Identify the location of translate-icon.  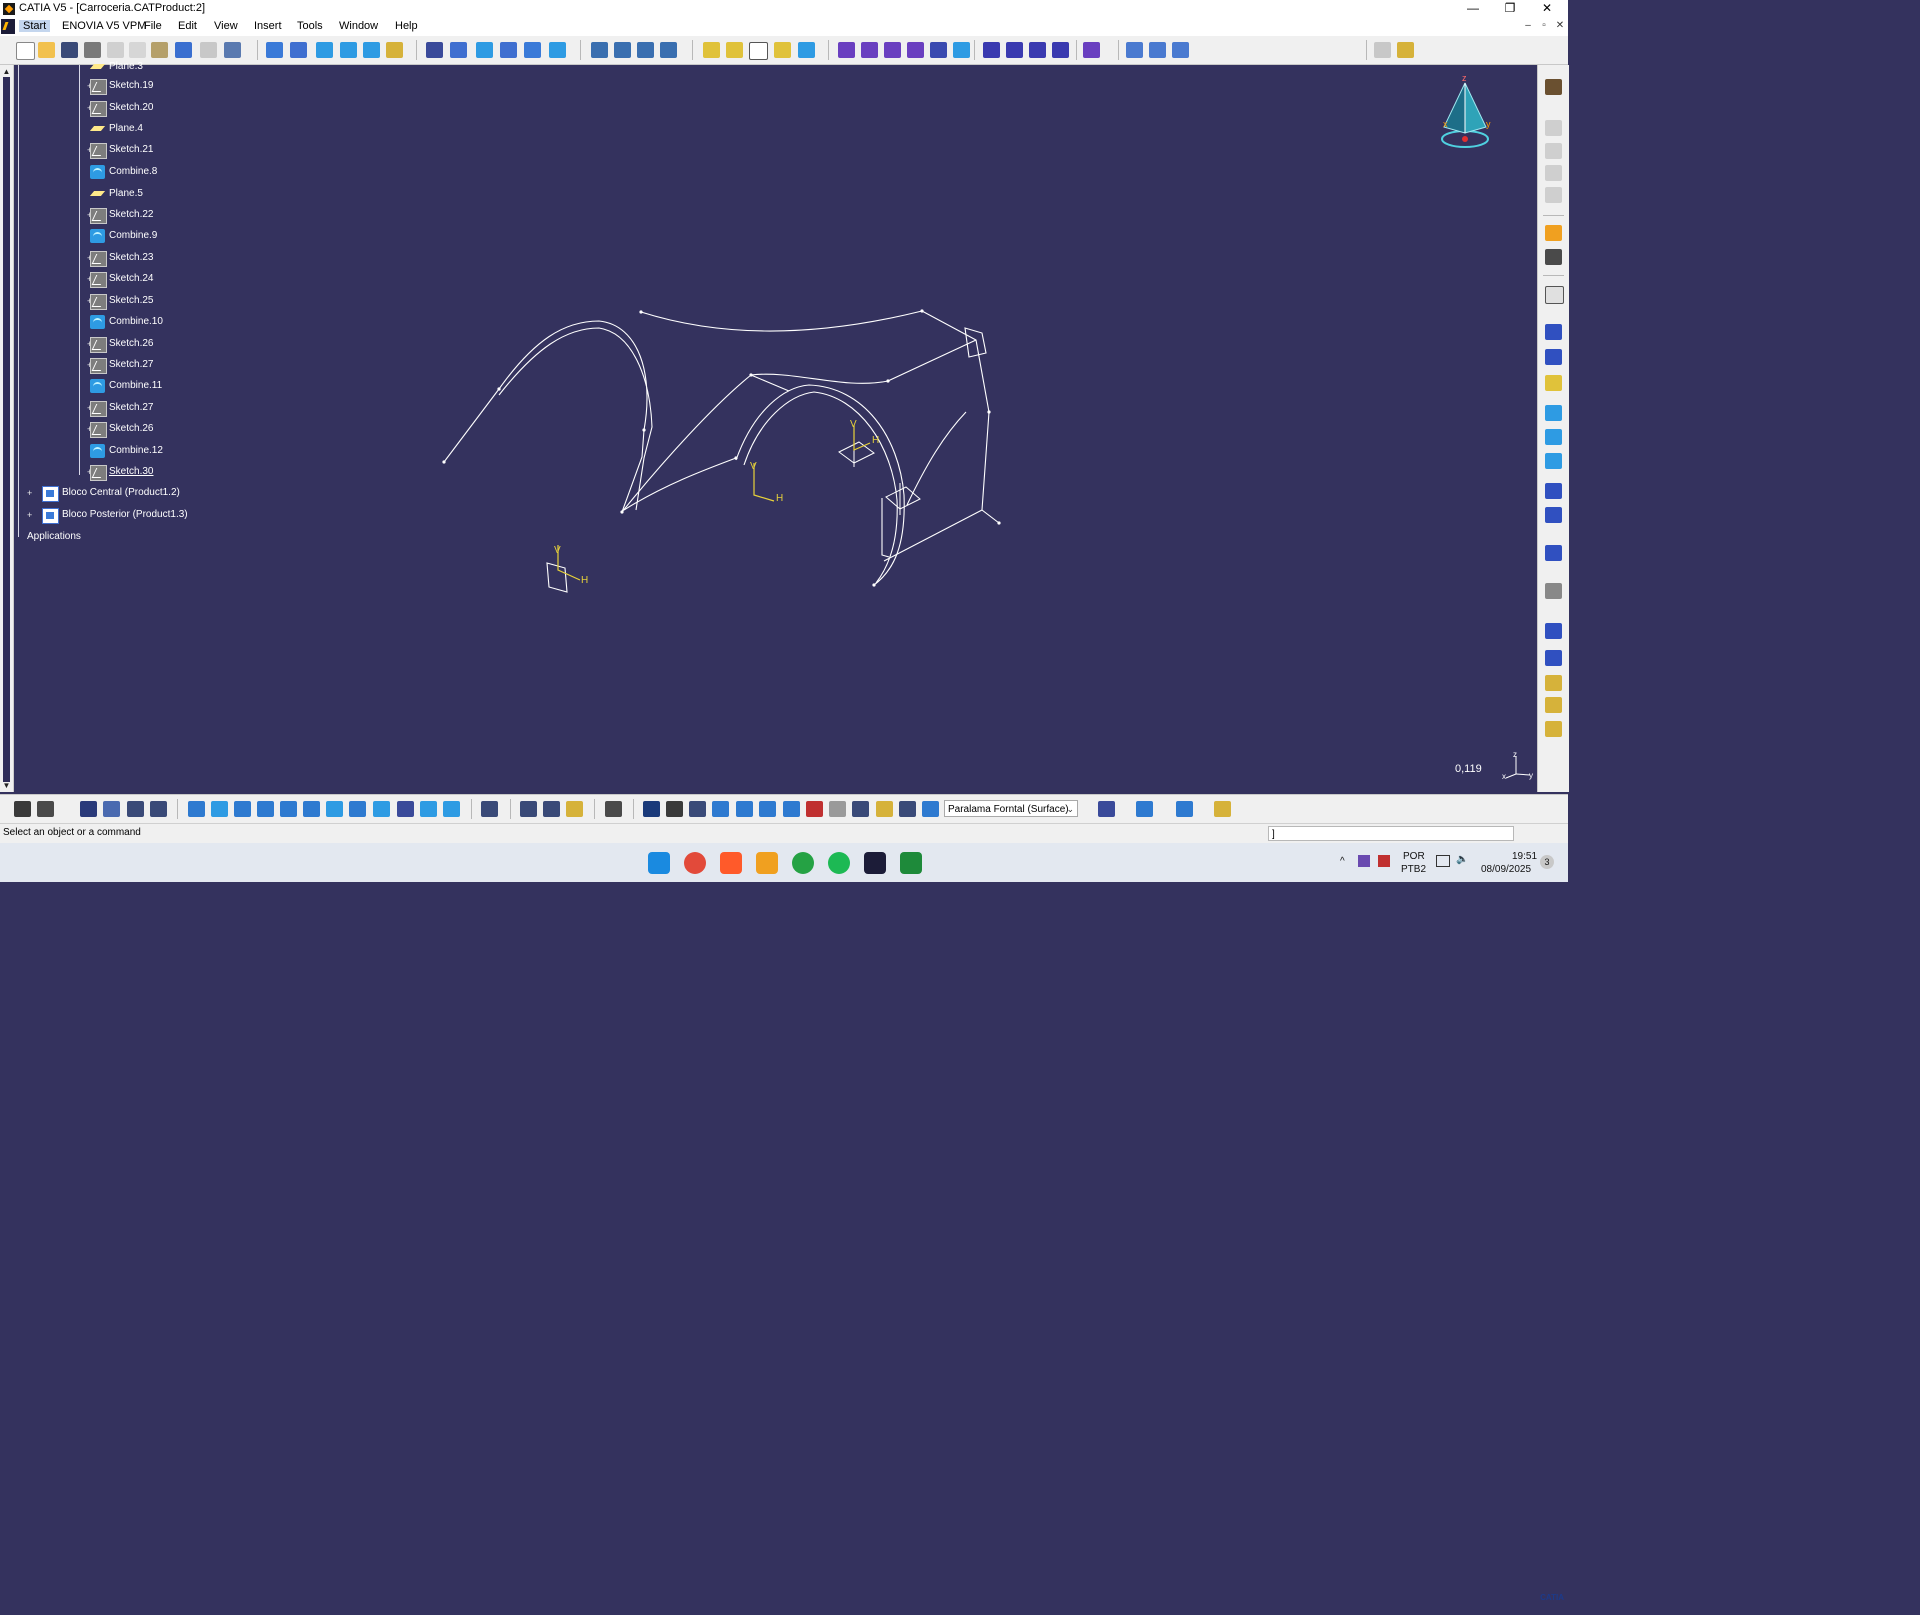
(711, 50).